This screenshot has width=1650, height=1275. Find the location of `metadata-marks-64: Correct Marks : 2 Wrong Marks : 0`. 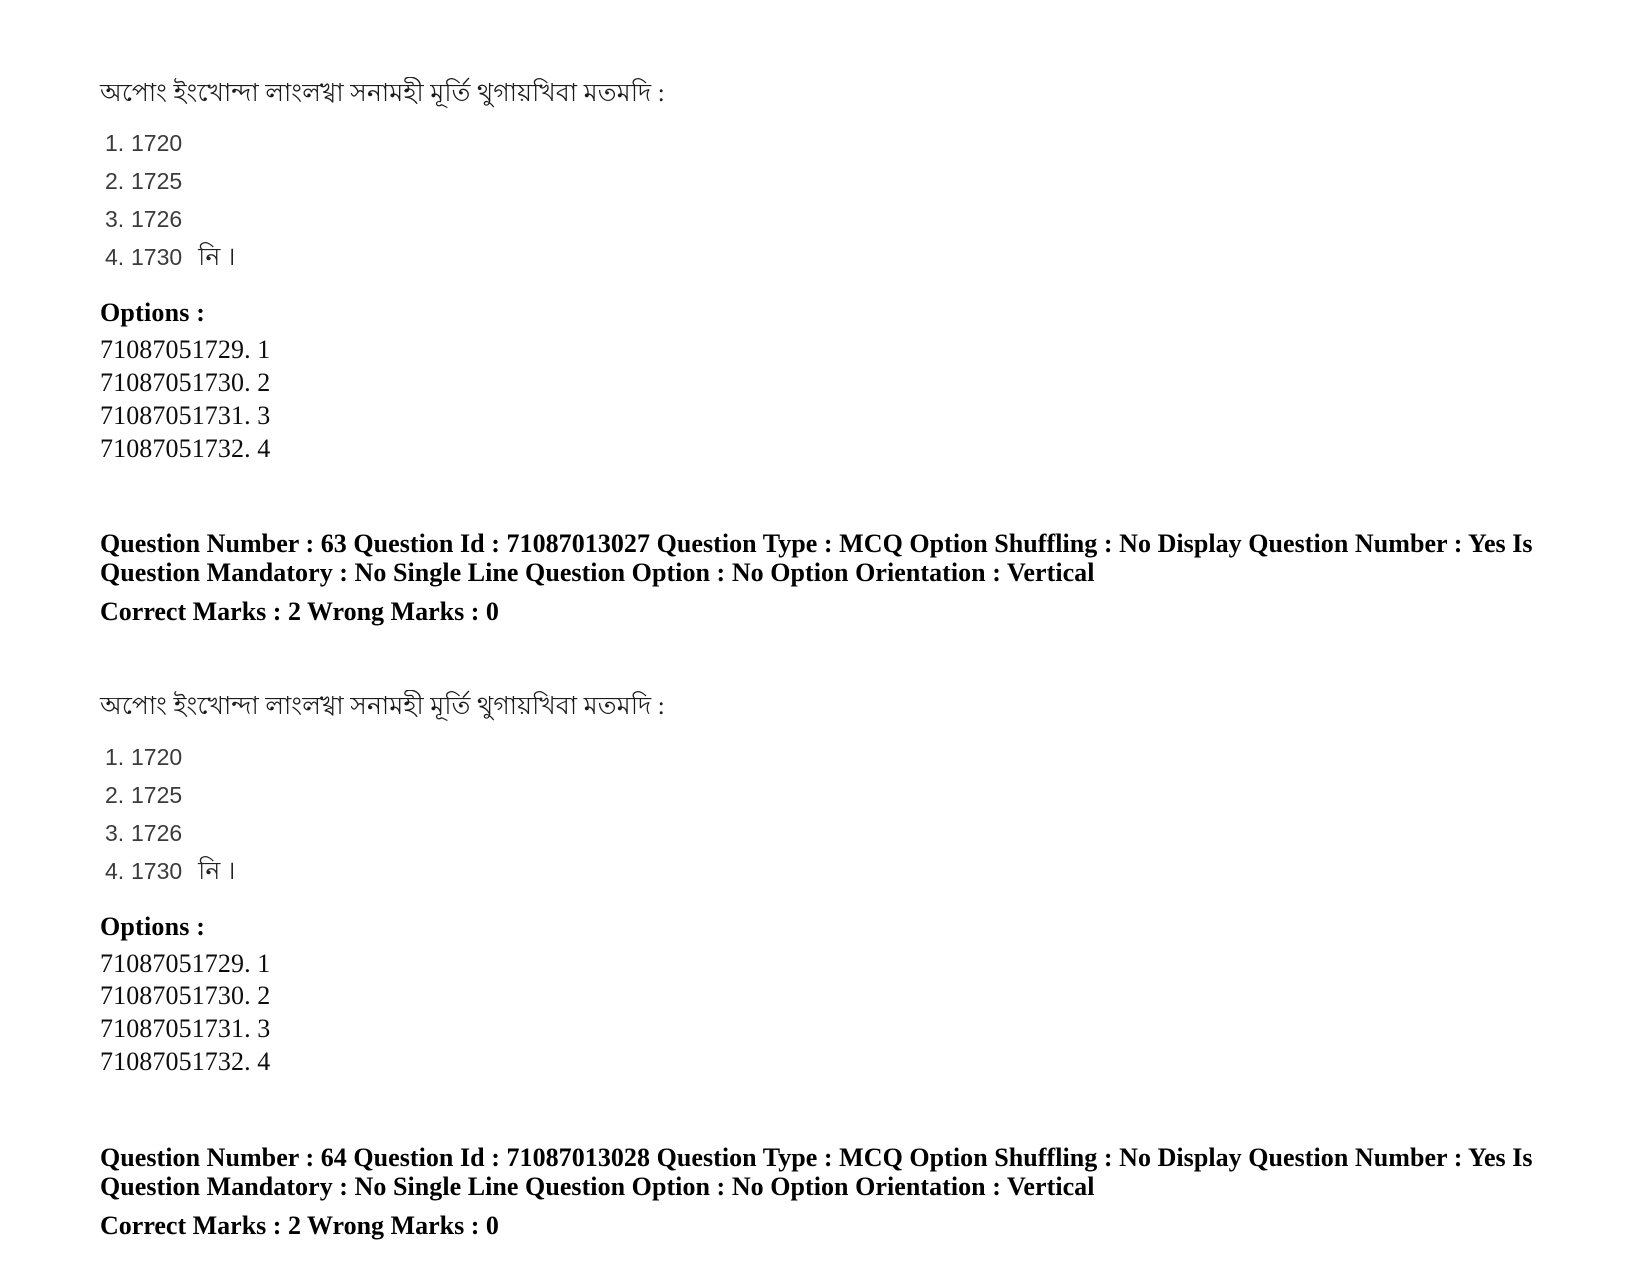

metadata-marks-64: Correct Marks : 2 Wrong Marks : 0 is located at coordinates (299, 1225).